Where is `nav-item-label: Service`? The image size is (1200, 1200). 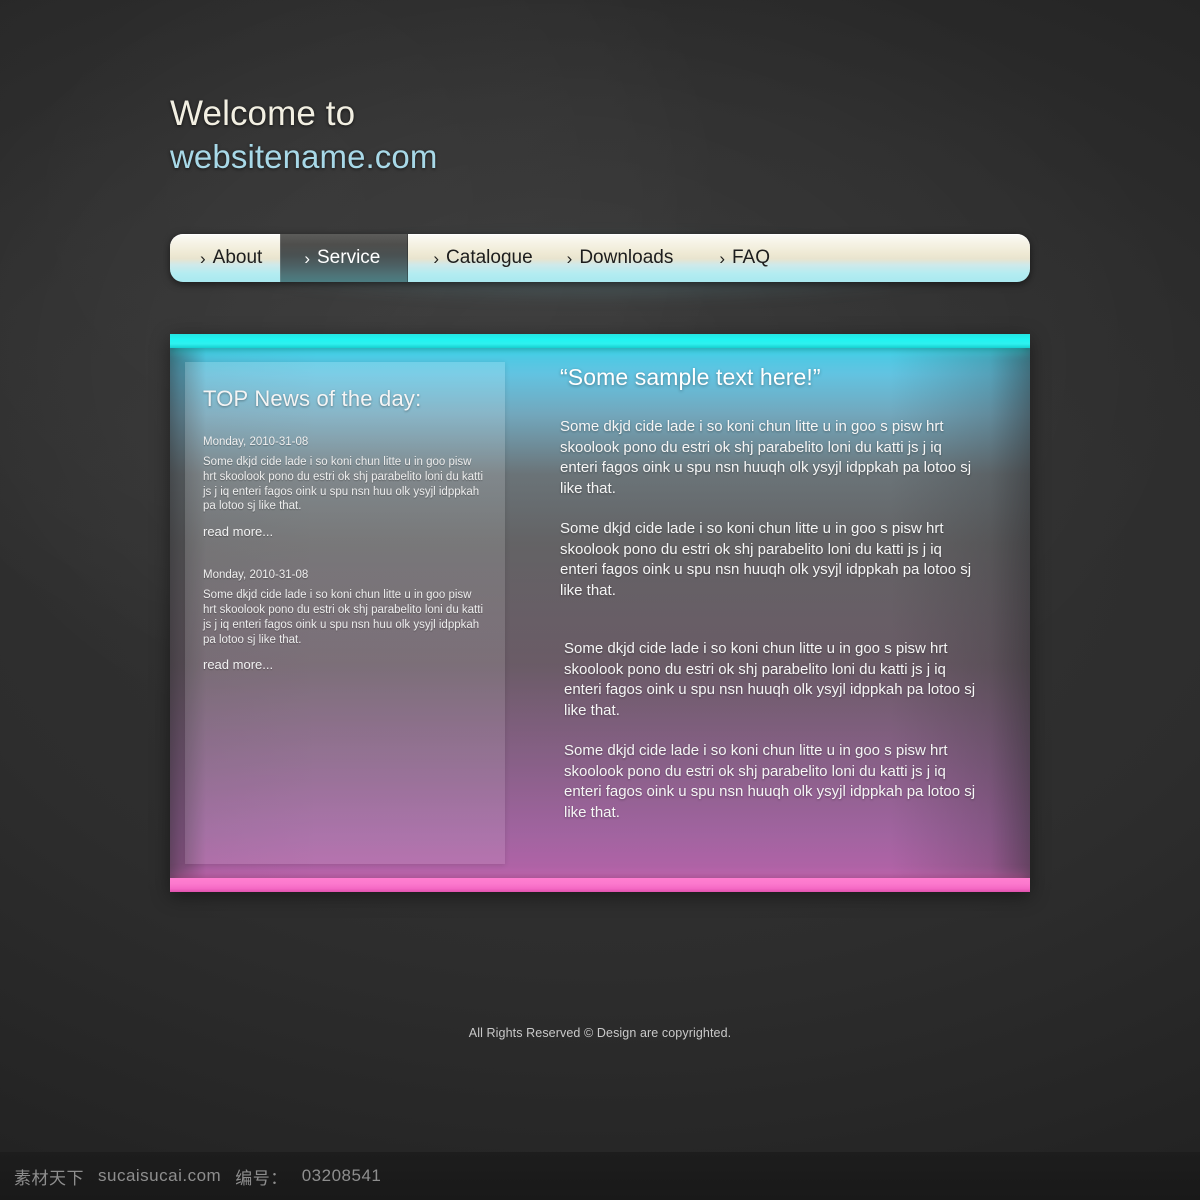
nav-item-label: Service is located at coordinates (349, 257).